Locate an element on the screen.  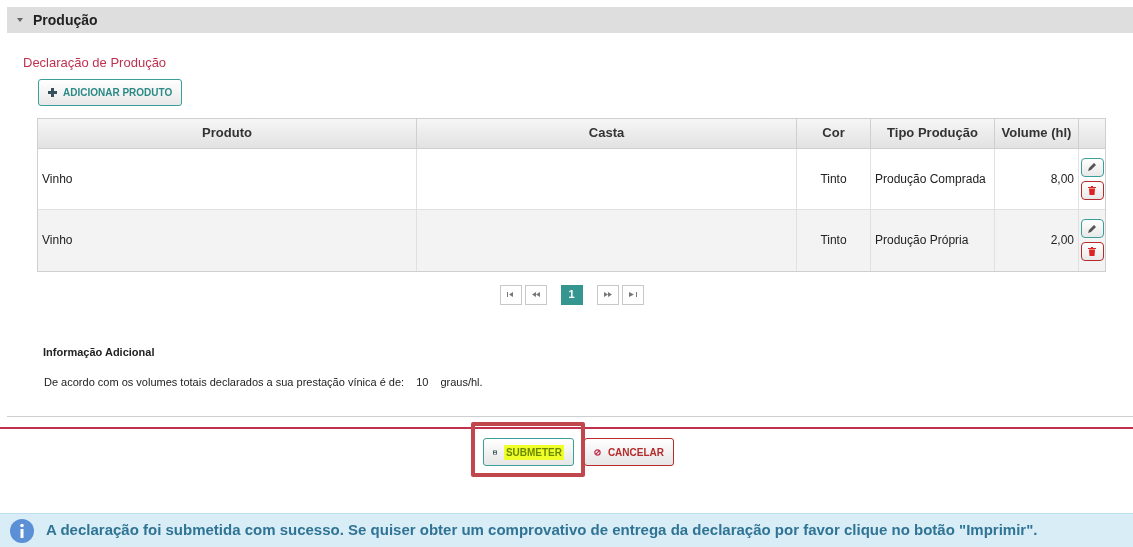
last-page-icon is located at coordinates (632, 294).